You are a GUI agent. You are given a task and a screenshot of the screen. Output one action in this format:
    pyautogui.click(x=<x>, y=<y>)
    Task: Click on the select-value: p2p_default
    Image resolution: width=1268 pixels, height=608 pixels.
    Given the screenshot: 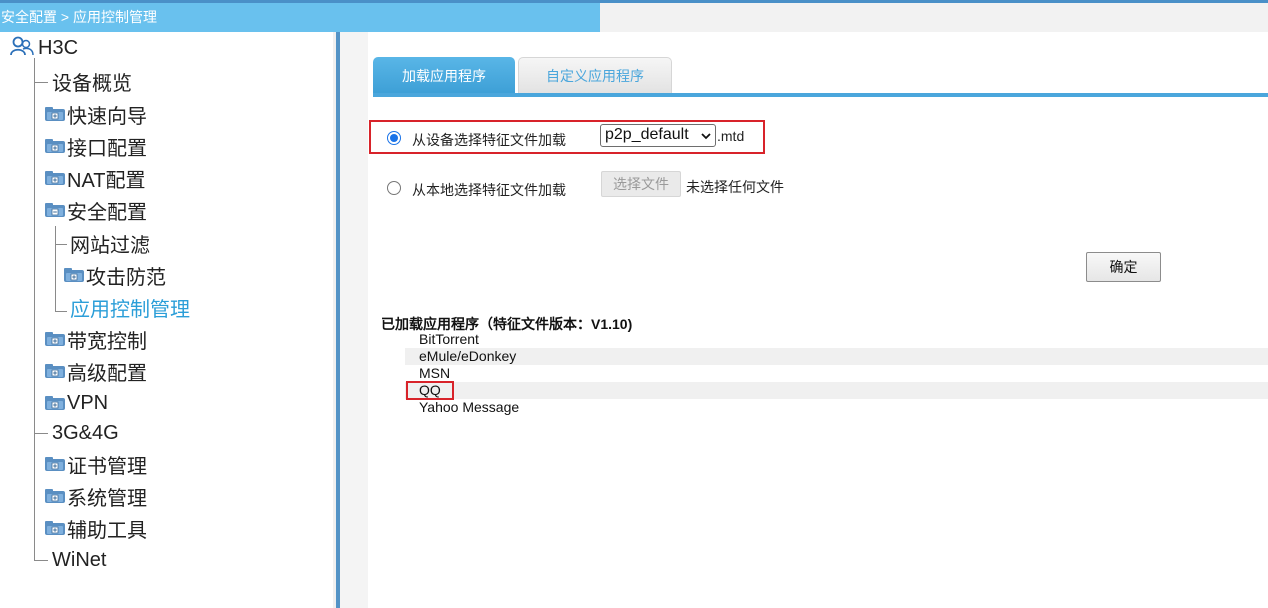 What is the action you would take?
    pyautogui.click(x=647, y=134)
    